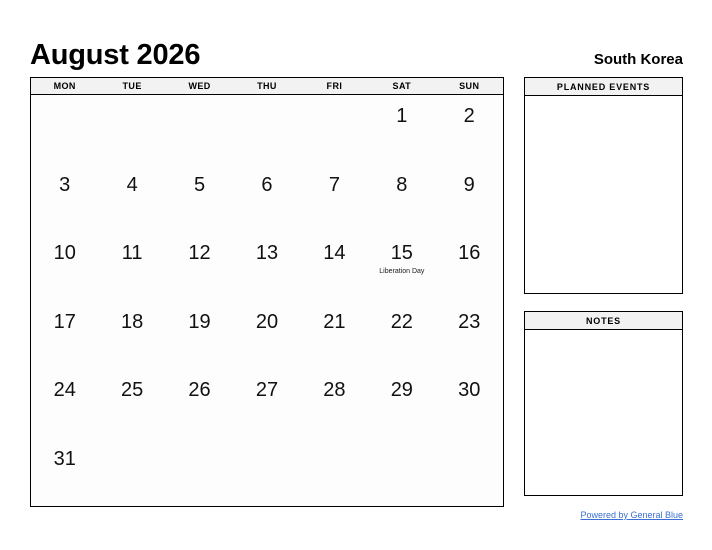 Image resolution: width=712 pixels, height=550 pixels. I want to click on day-number: 9, so click(469, 184).